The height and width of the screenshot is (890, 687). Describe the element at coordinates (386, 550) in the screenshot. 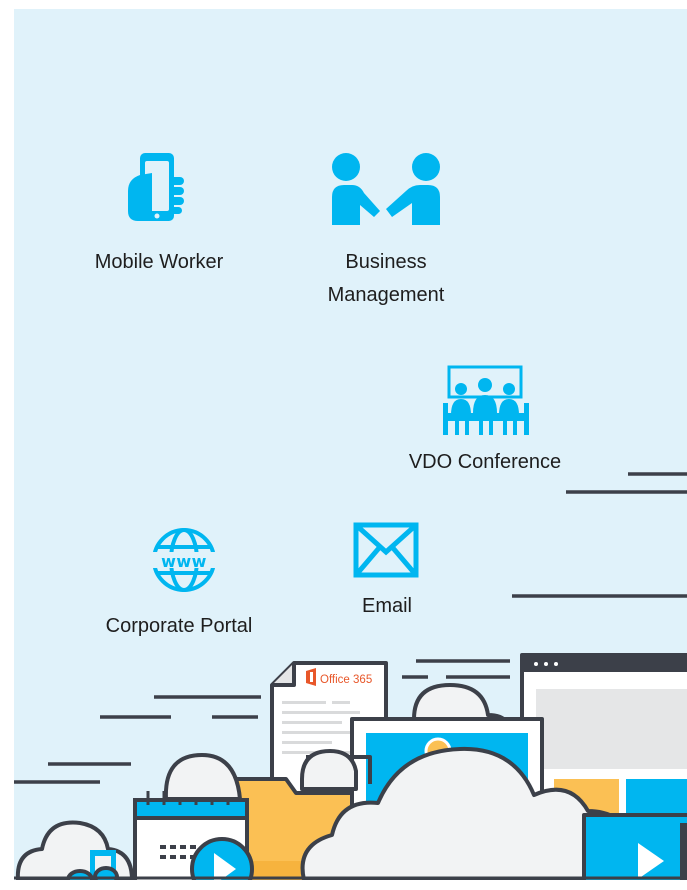

I see `envelope-icon` at that location.